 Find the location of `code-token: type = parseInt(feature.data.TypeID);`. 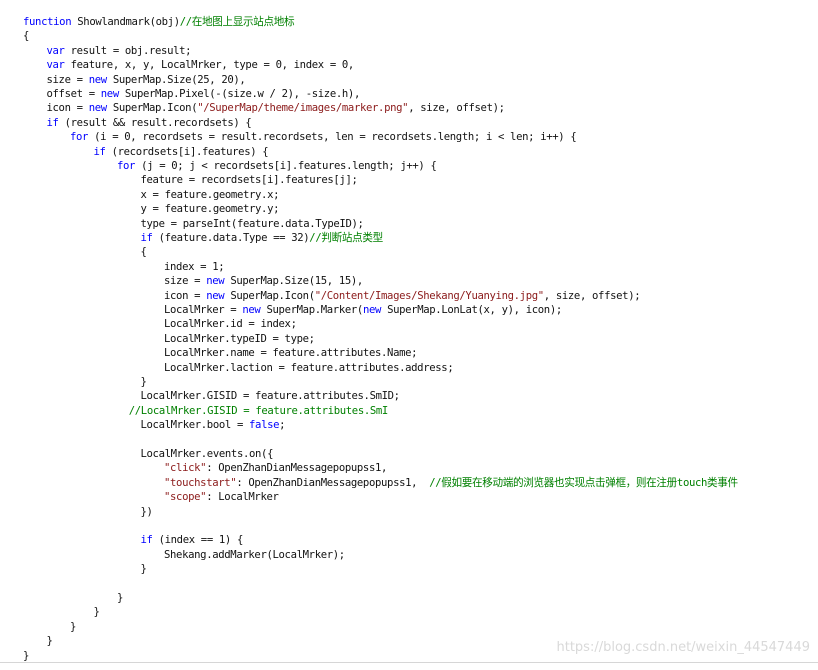

code-token: type = parseInt(feature.data.TypeID); is located at coordinates (252, 223).